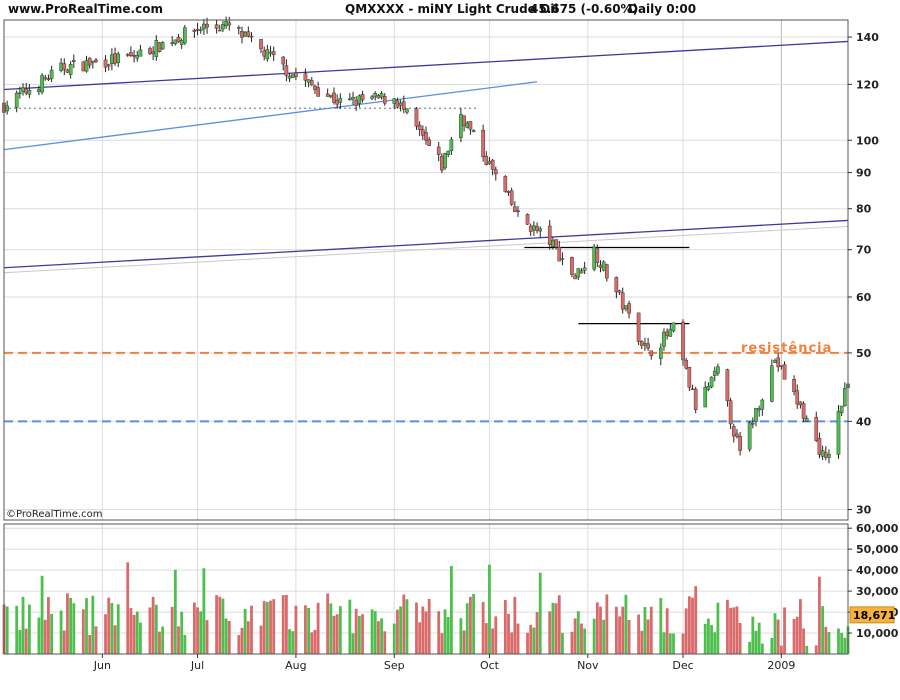 This screenshot has width=900, height=700. I want to click on date-axis: Jun Jul Aug Sep Oct Nov Dec 2009, so click(444, 663).